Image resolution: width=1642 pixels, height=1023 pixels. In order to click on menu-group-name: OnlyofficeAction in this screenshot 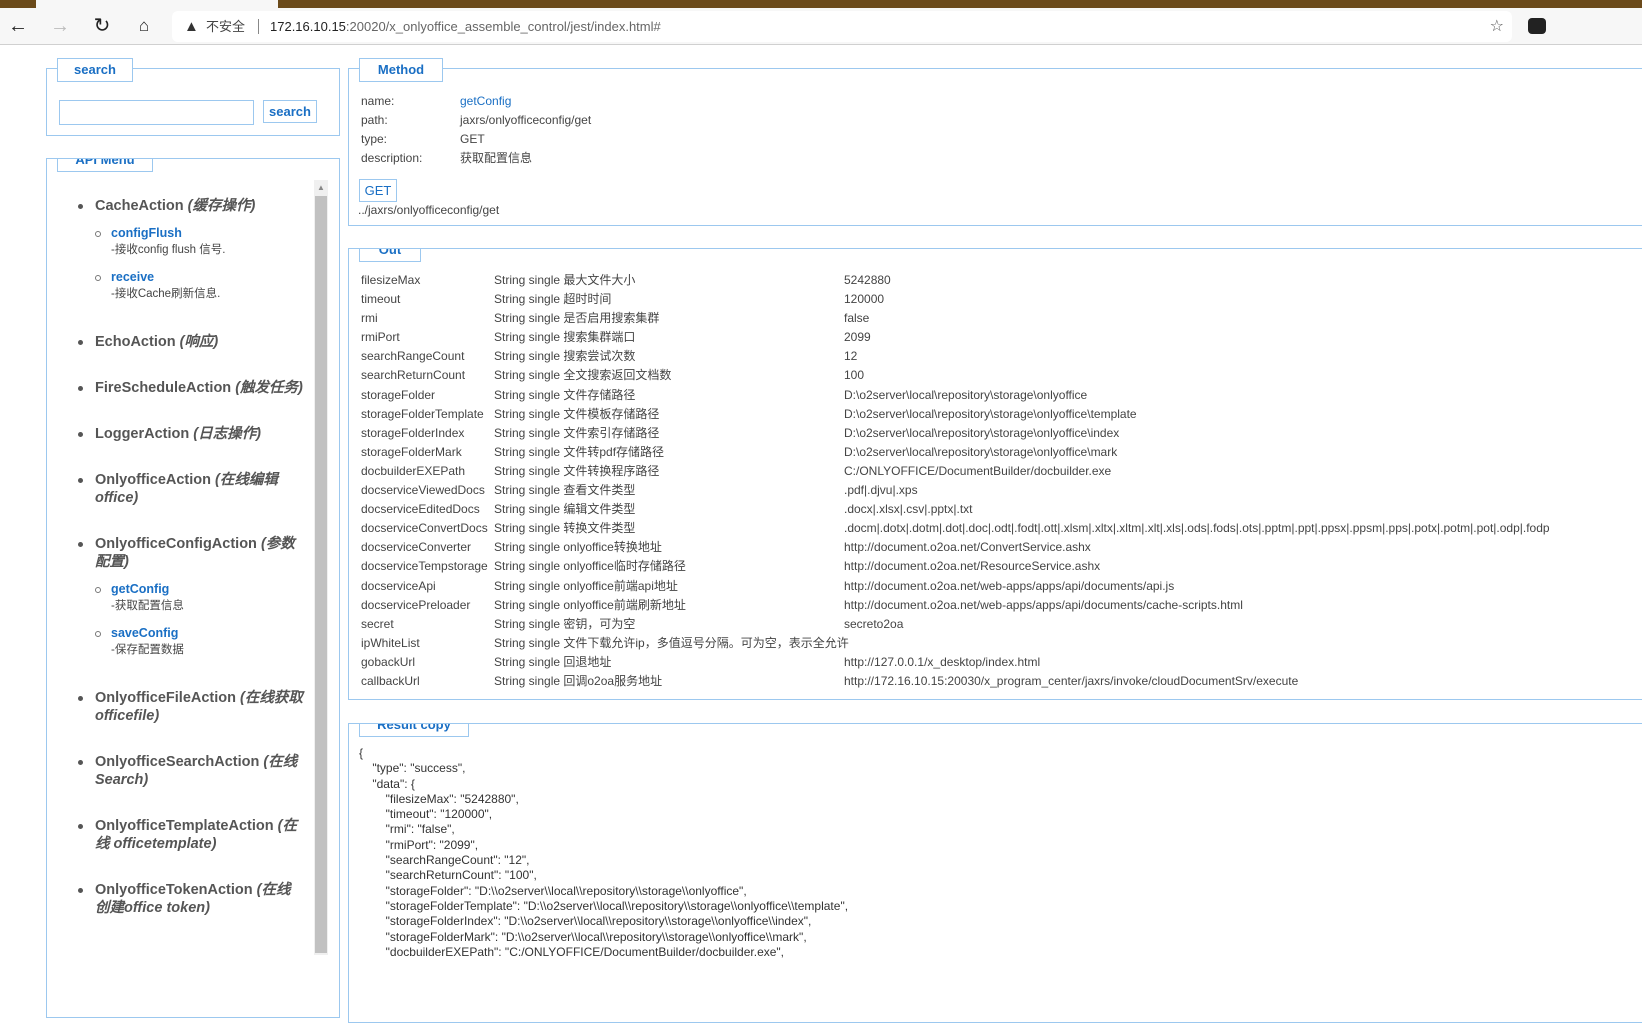, I will do `click(153, 480)`.